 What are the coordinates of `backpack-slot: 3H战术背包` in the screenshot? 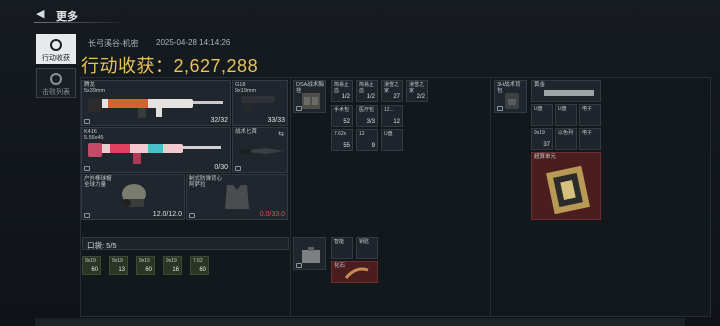 It's located at (510, 96).